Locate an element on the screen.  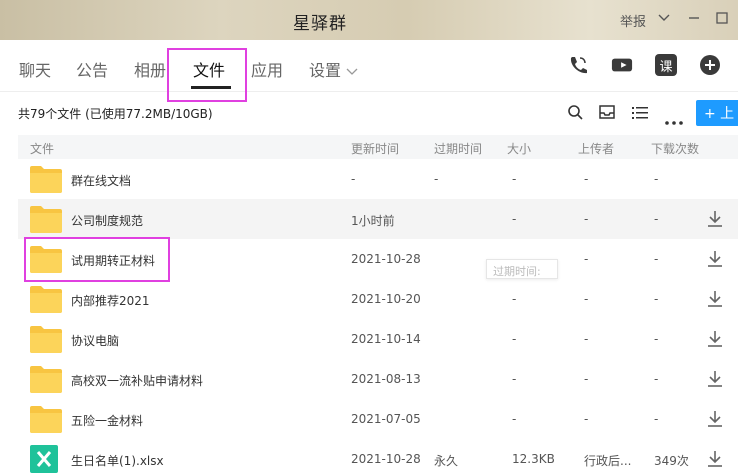
header-size: 大小 is located at coordinates (519, 148).